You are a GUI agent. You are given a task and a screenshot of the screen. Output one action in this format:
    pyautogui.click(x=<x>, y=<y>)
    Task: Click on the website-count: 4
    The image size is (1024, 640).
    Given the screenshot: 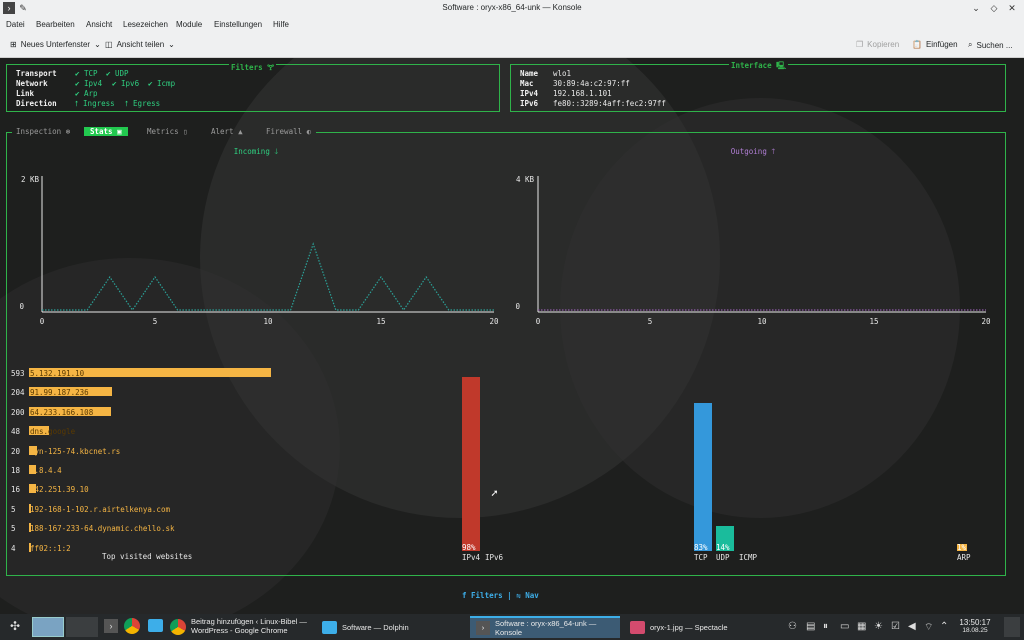 What is the action you would take?
    pyautogui.click(x=13, y=548)
    